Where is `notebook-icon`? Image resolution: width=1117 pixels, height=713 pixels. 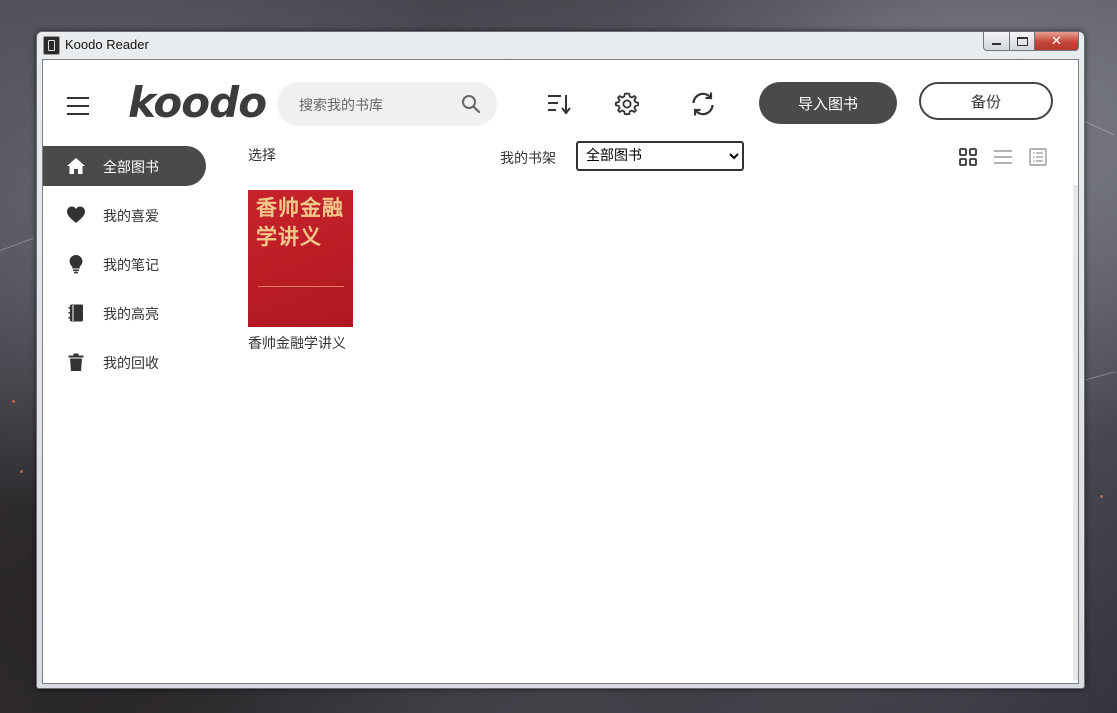
notebook-icon is located at coordinates (75, 313).